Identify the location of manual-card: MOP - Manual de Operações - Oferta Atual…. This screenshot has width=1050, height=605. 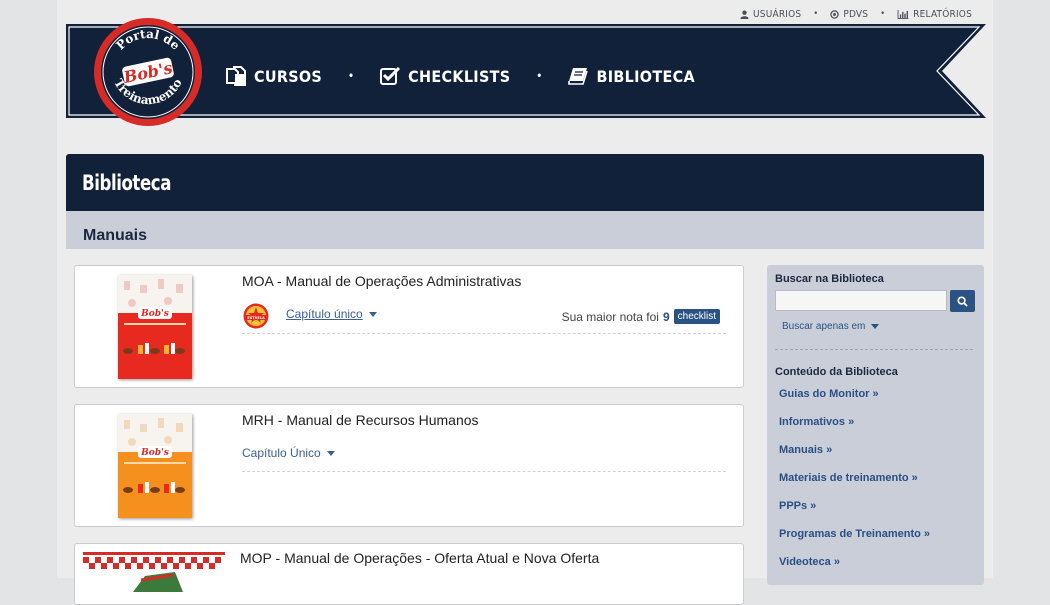
(409, 574).